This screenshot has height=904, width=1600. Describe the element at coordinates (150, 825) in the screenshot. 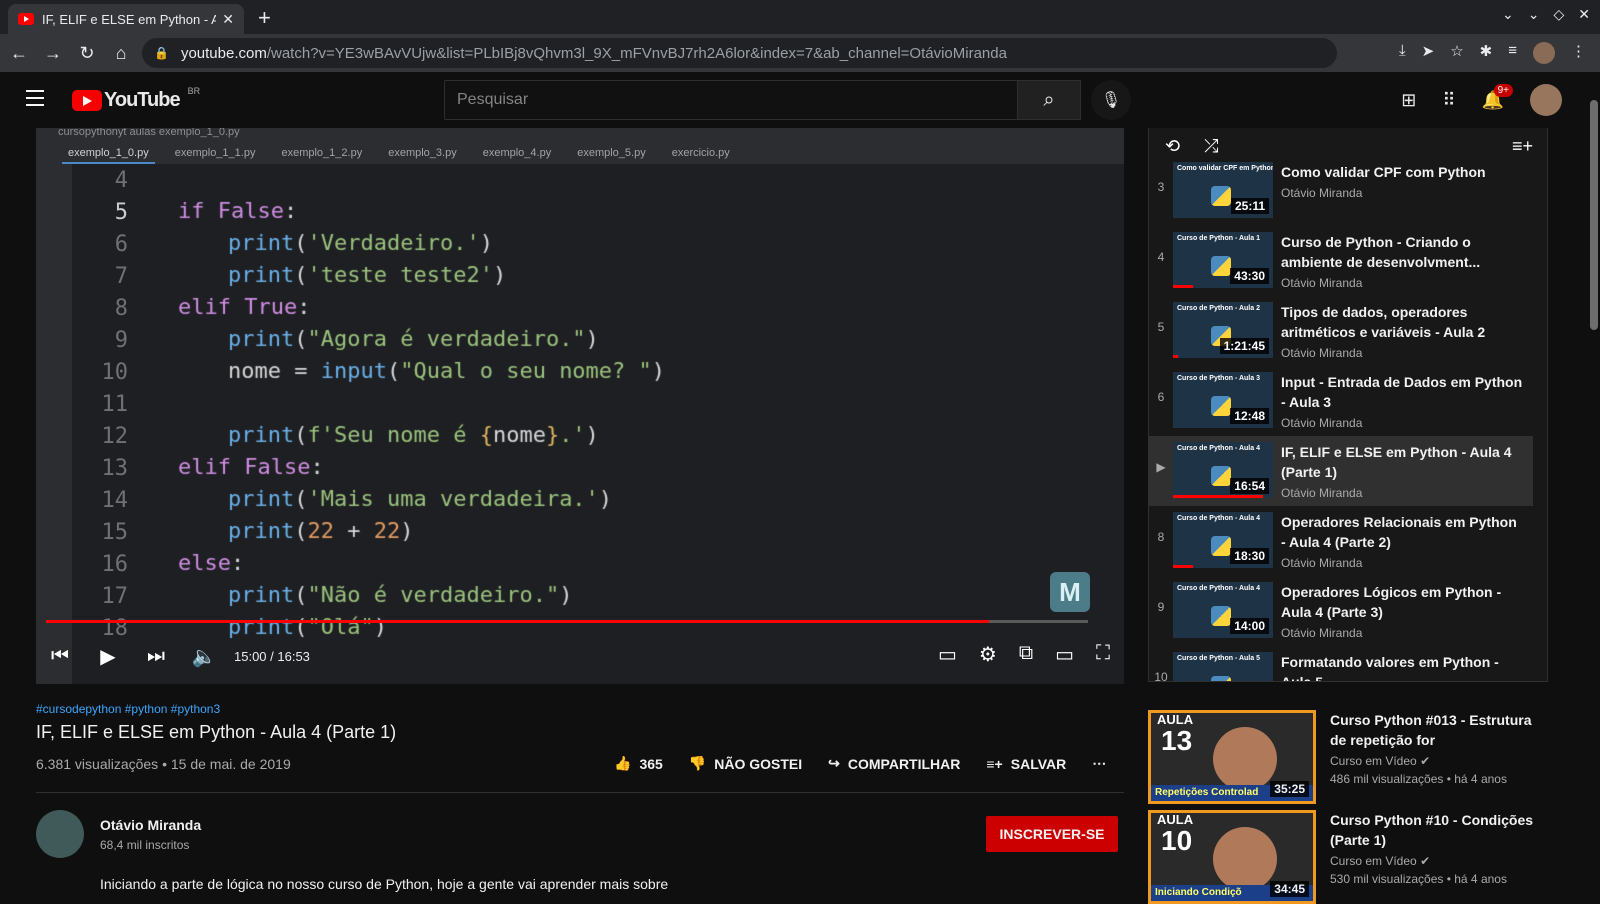

I see `channel-name: Otávio Miranda` at that location.